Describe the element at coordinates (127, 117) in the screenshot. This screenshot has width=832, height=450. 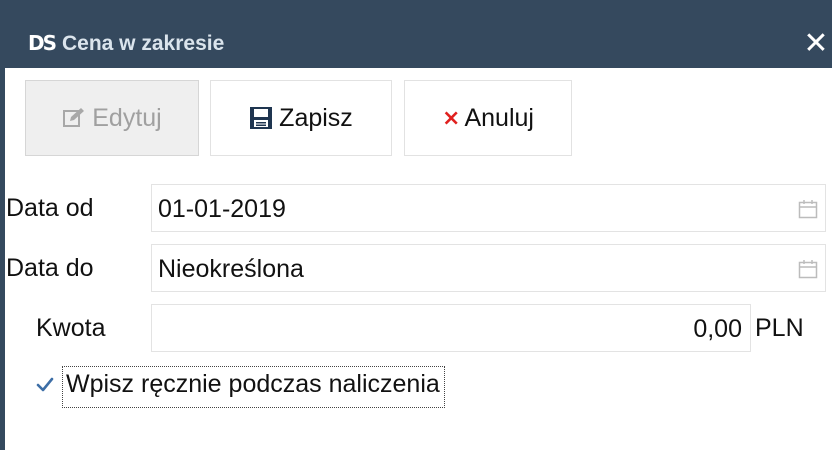
I see `edit-button-label: Edytuj` at that location.